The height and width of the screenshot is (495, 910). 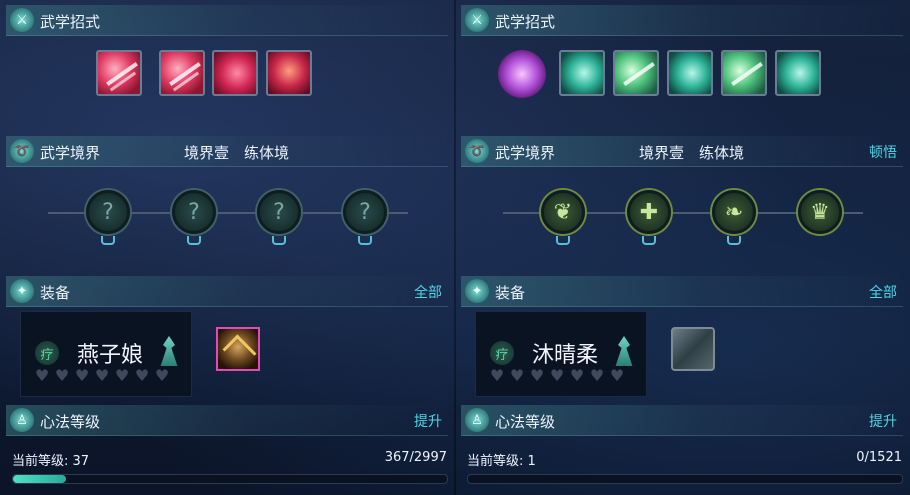 I want to click on exp-progress-fill, so click(x=40, y=479).